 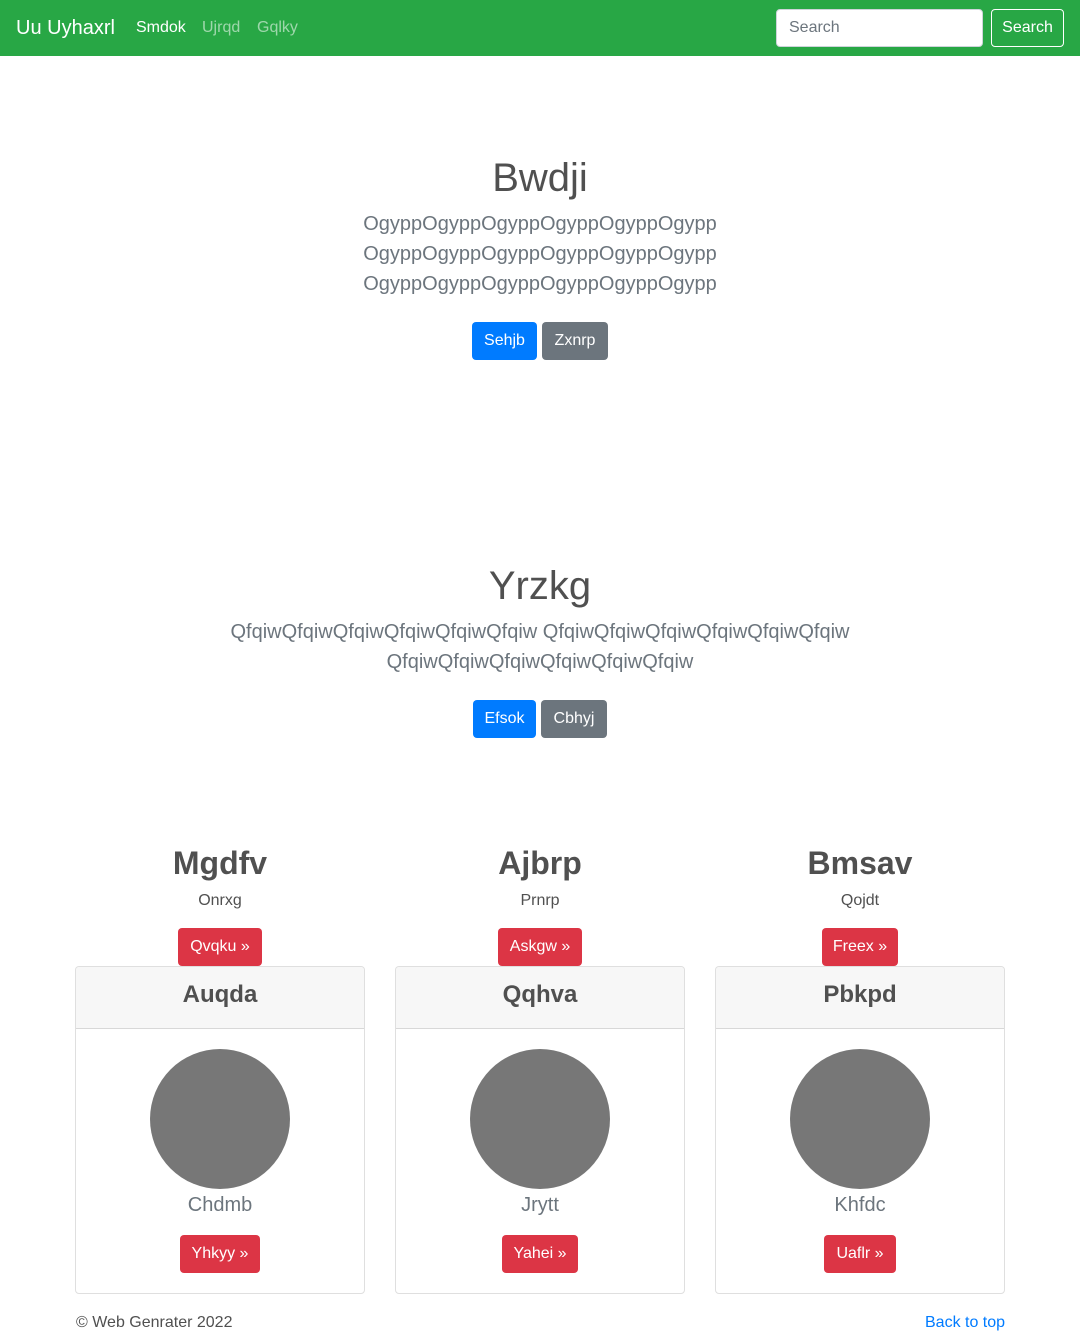 What do you see at coordinates (540, 662) in the screenshot?
I see `hero-2-line-2: QfqiwQfqiwQfqiwQfqiwQfqiwQfqiw` at bounding box center [540, 662].